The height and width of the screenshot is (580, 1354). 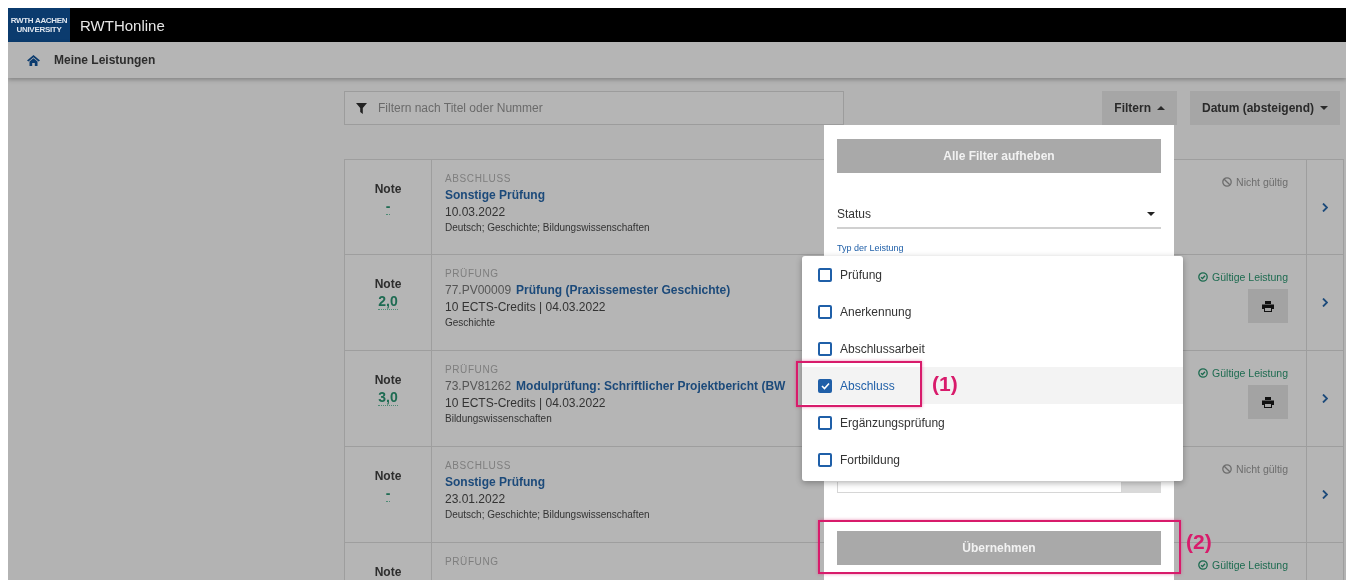 I want to click on search-field: Filtern nach Titel oder Nummer, so click(x=594, y=108).